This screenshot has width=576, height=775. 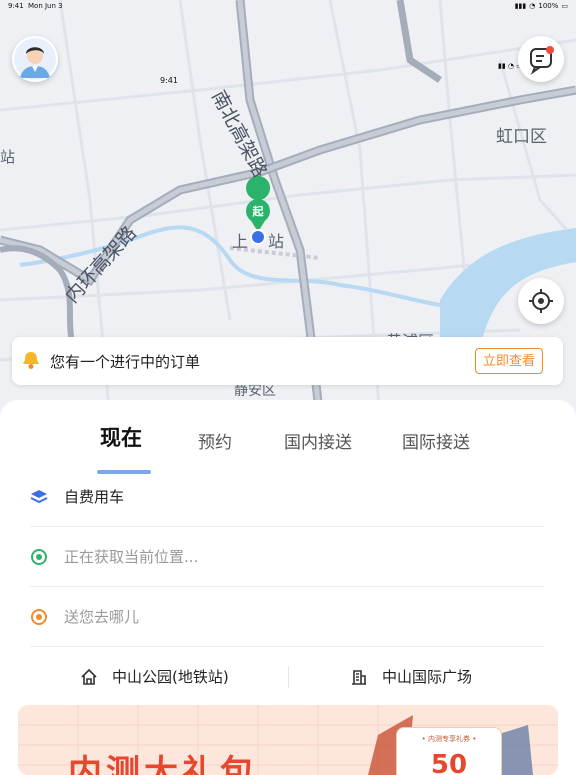 I want to click on start-marker-label: 起, so click(x=258, y=211).